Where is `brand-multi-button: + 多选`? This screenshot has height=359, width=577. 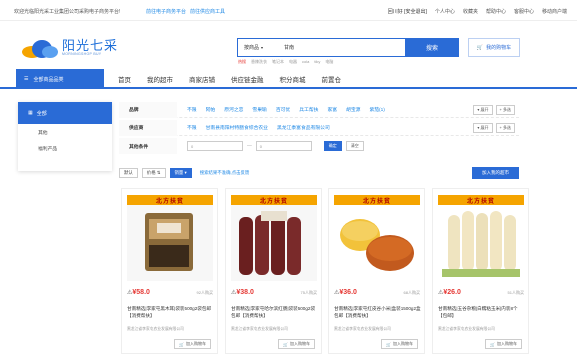
brand-multi-button: + 多选 is located at coordinates (505, 109).